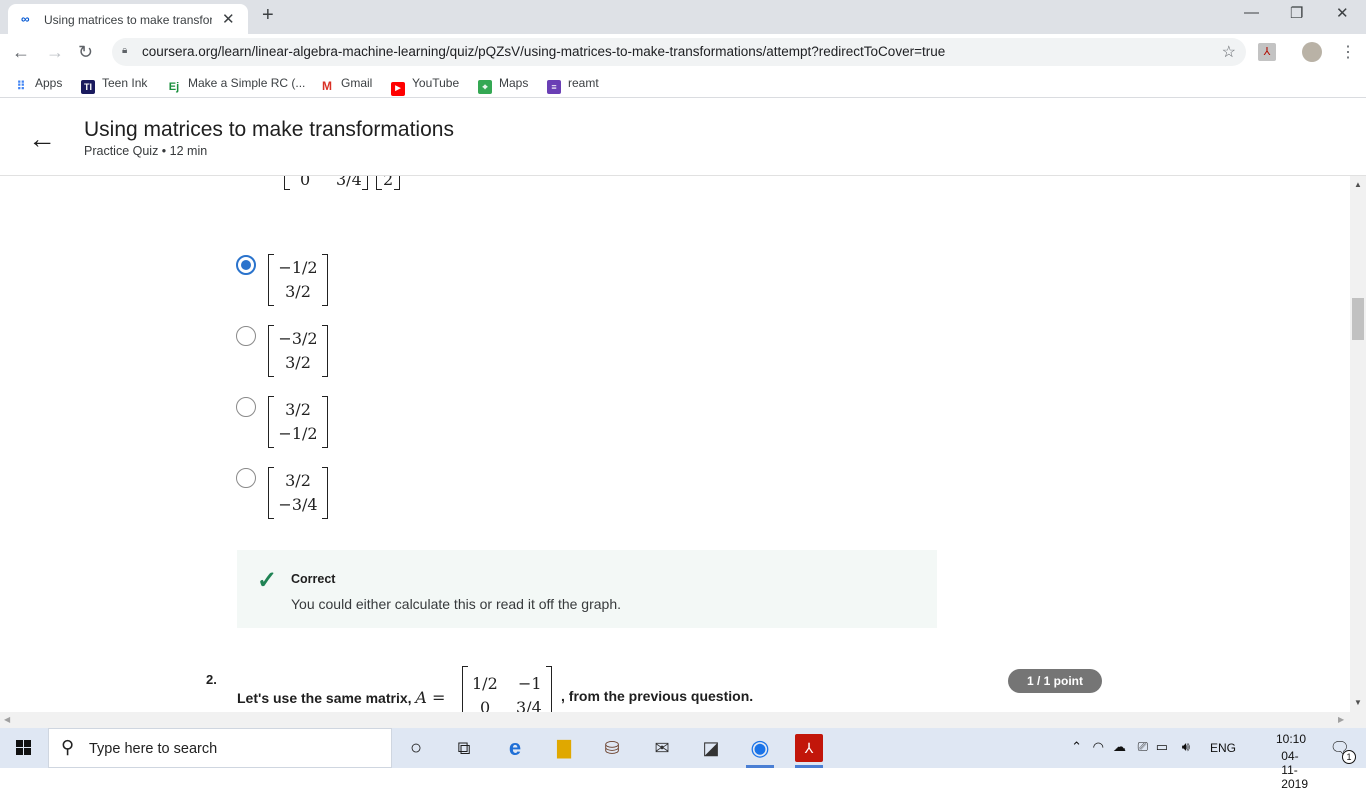 This screenshot has height=791, width=1366. I want to click on tray-chevron-icon: ⌃, so click(1076, 747).